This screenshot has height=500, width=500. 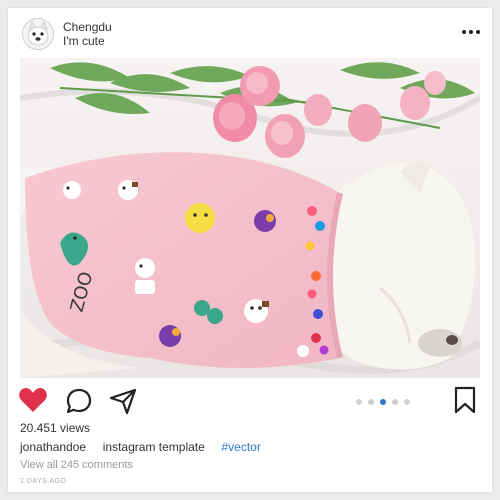 I want to click on save-bookmark-icon, so click(x=465, y=400).